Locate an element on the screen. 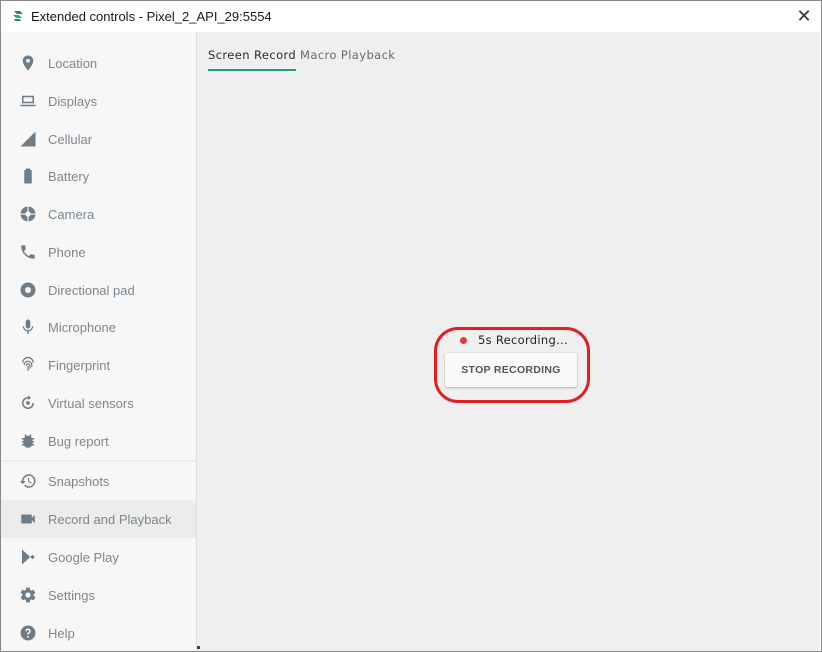 This screenshot has height=652, width=822. sidebar-item-directional-pad: Directional pad is located at coordinates (98, 290).